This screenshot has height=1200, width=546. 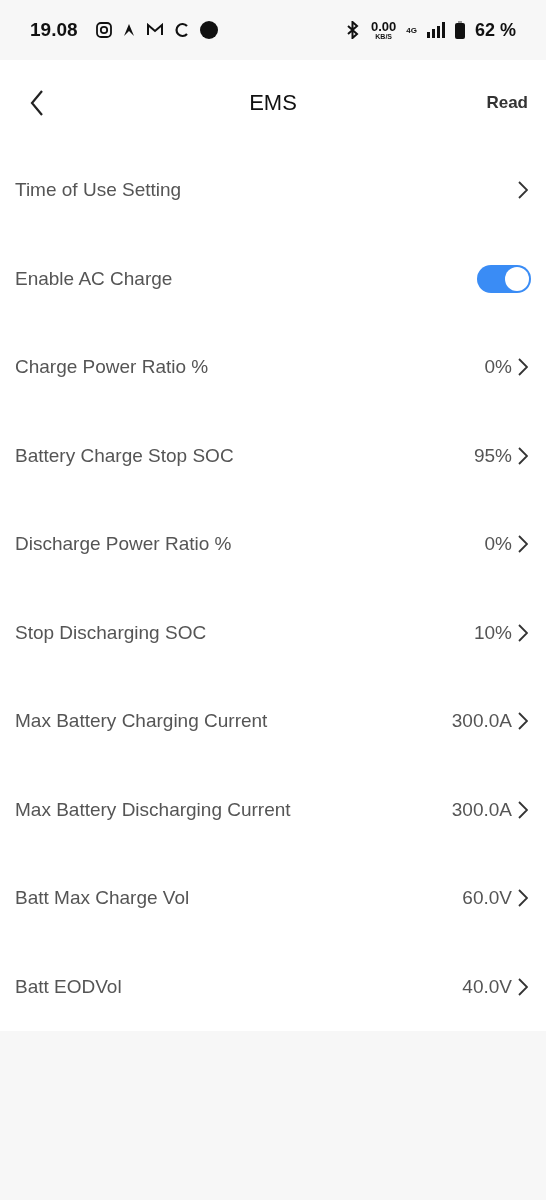 I want to click on battery-level: 62 %, so click(x=495, y=30).